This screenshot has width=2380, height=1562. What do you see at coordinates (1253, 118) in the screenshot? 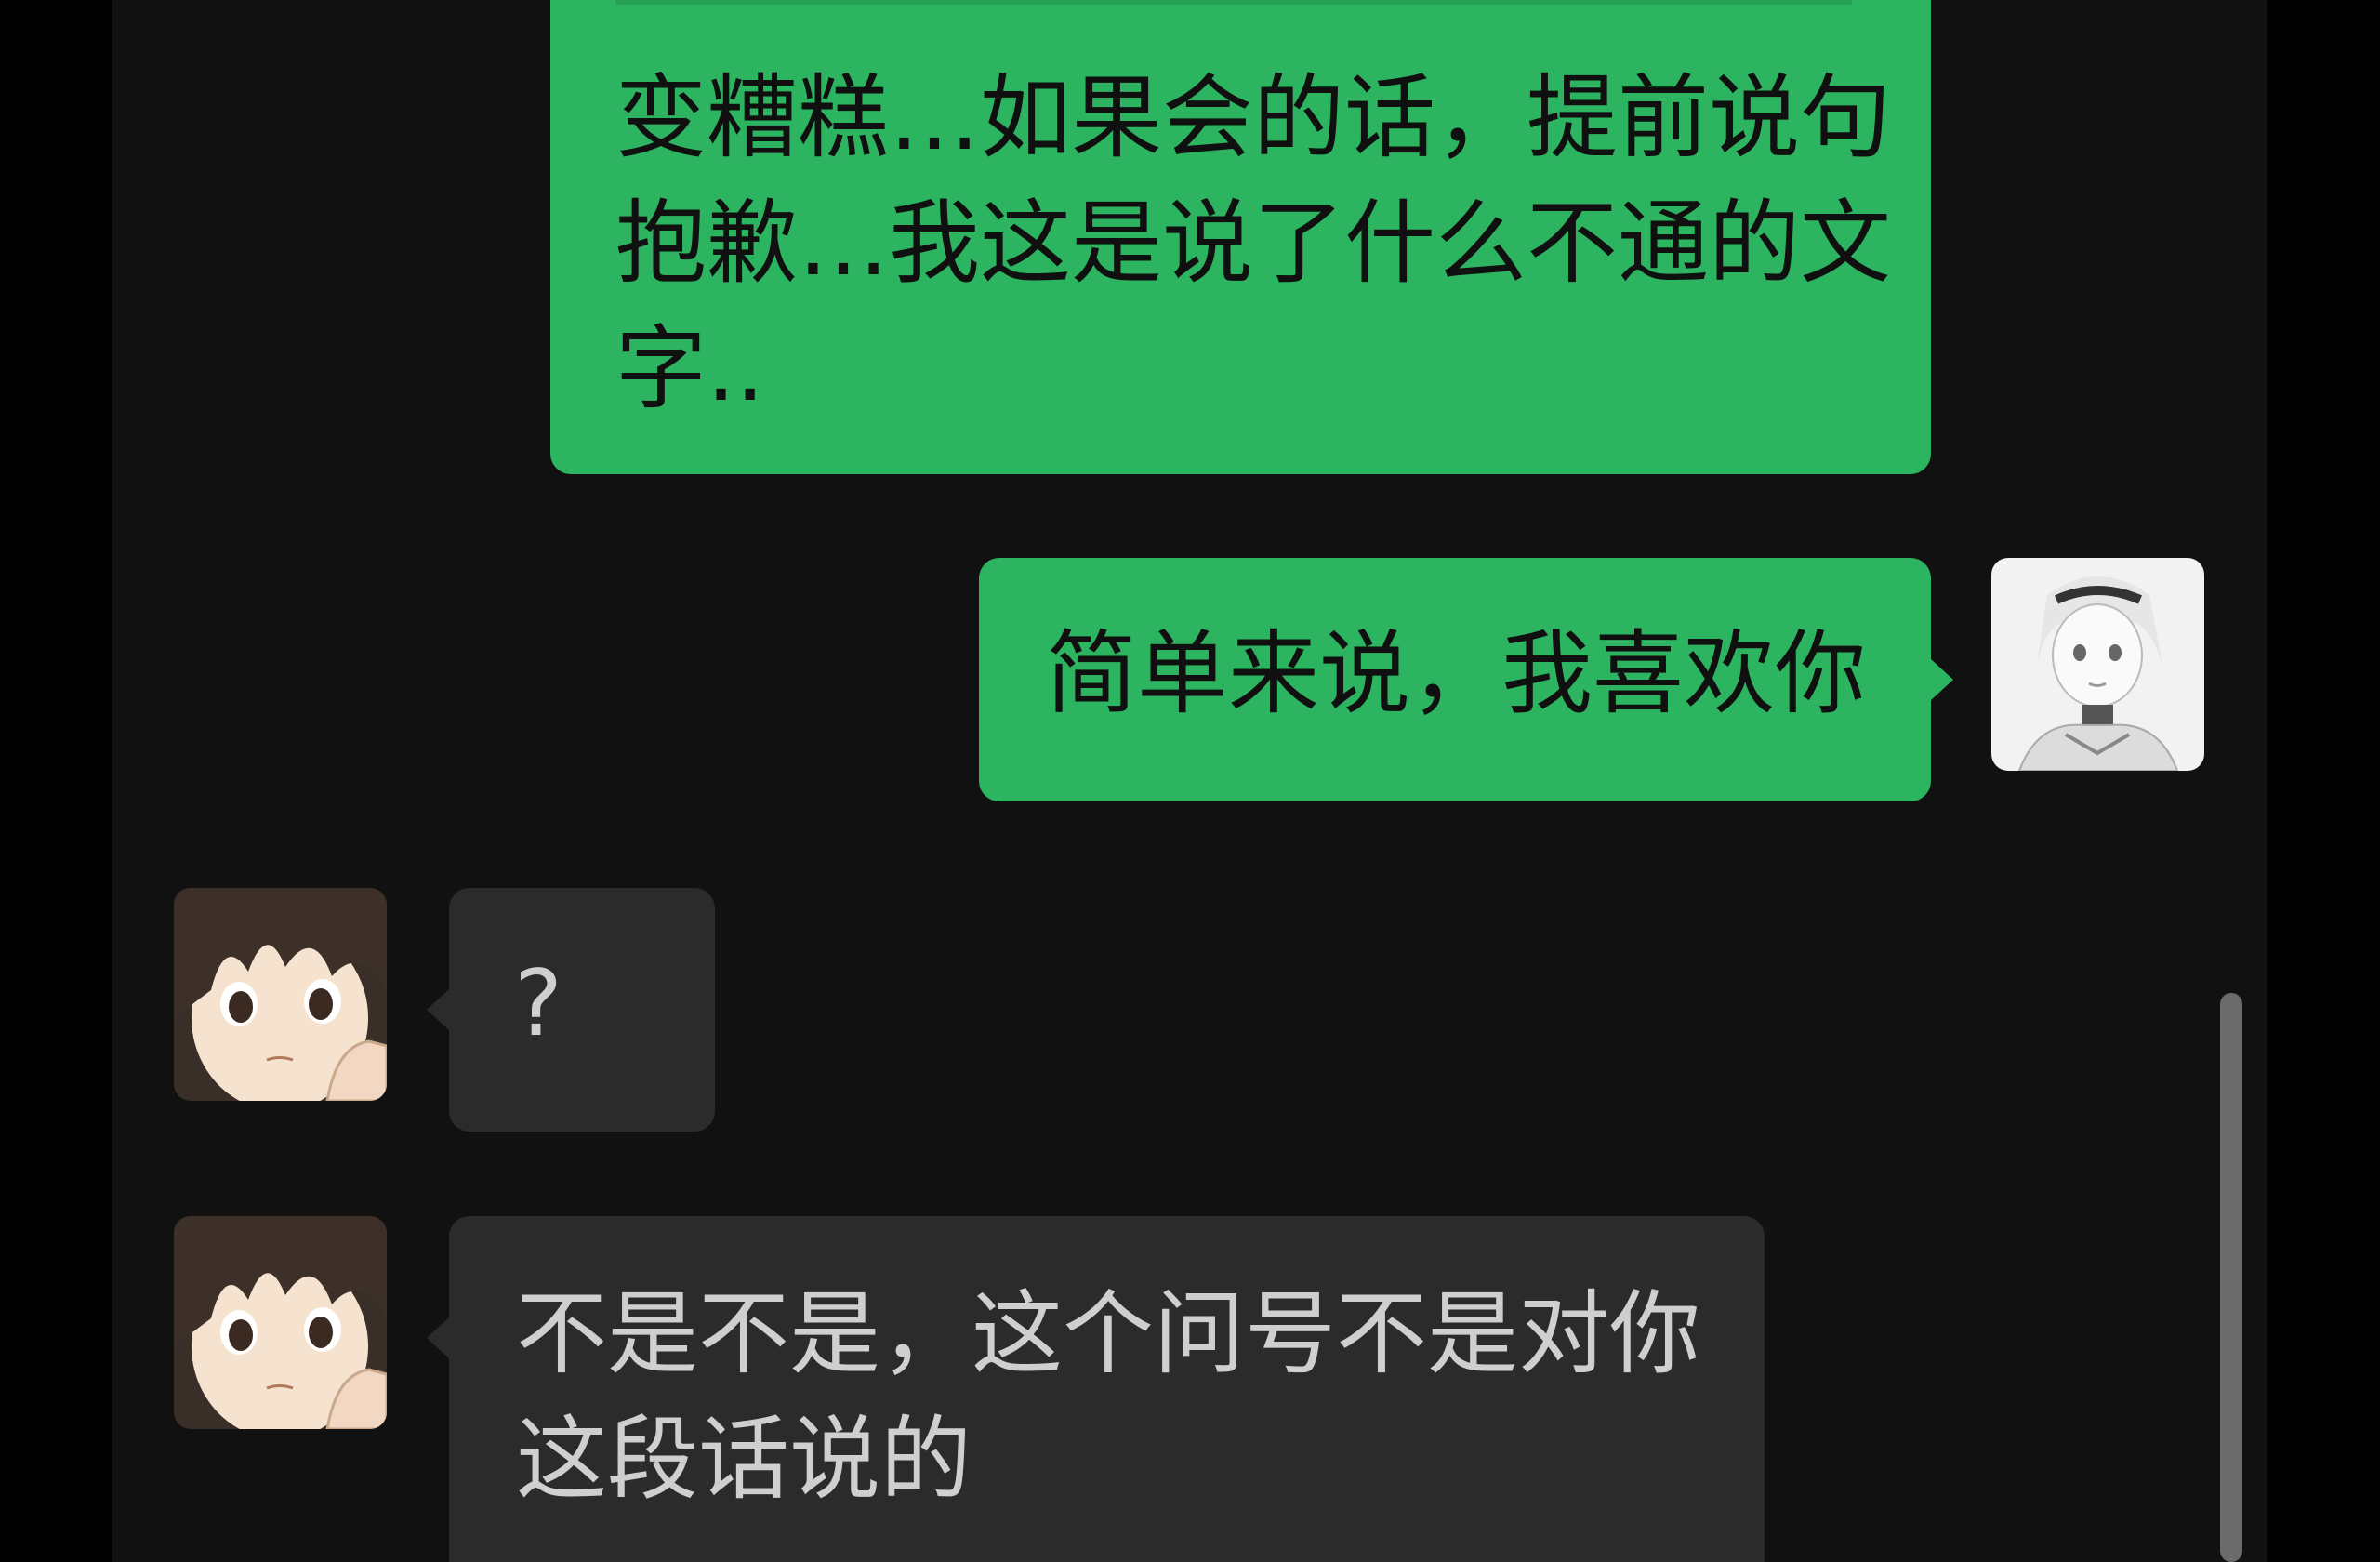
I see `message-text-line: 变糟糕…如果会的话，提前说句` at bounding box center [1253, 118].